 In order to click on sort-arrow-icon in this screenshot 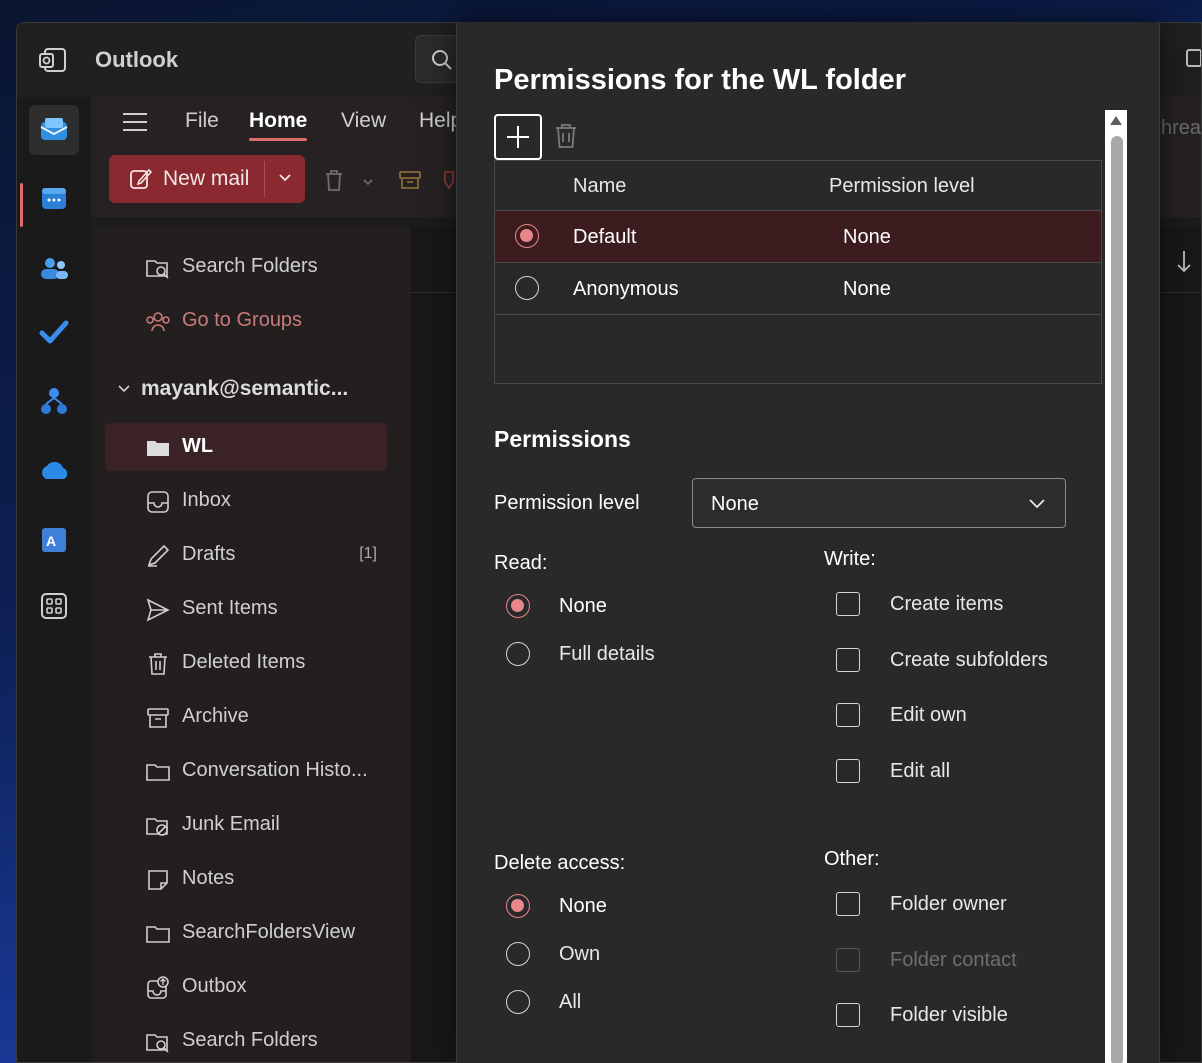, I will do `click(1184, 262)`.